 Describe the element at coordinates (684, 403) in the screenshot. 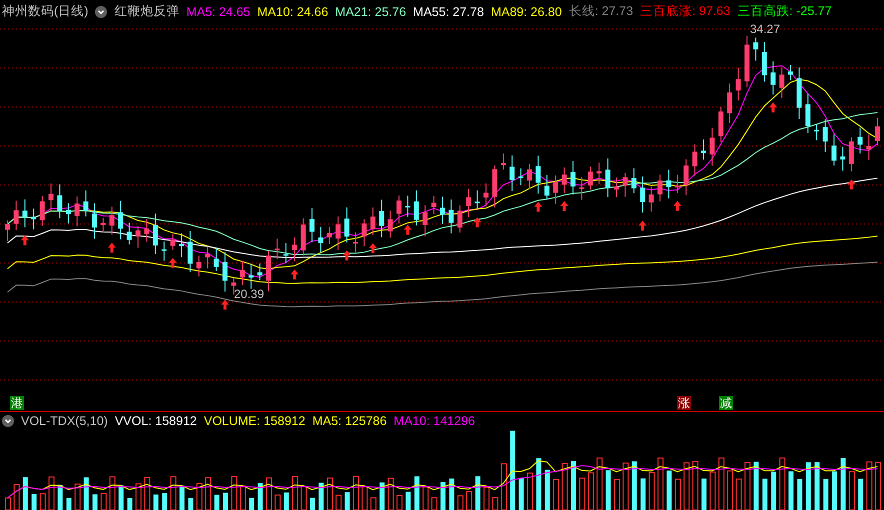

I see `signal-badge: 涨` at that location.